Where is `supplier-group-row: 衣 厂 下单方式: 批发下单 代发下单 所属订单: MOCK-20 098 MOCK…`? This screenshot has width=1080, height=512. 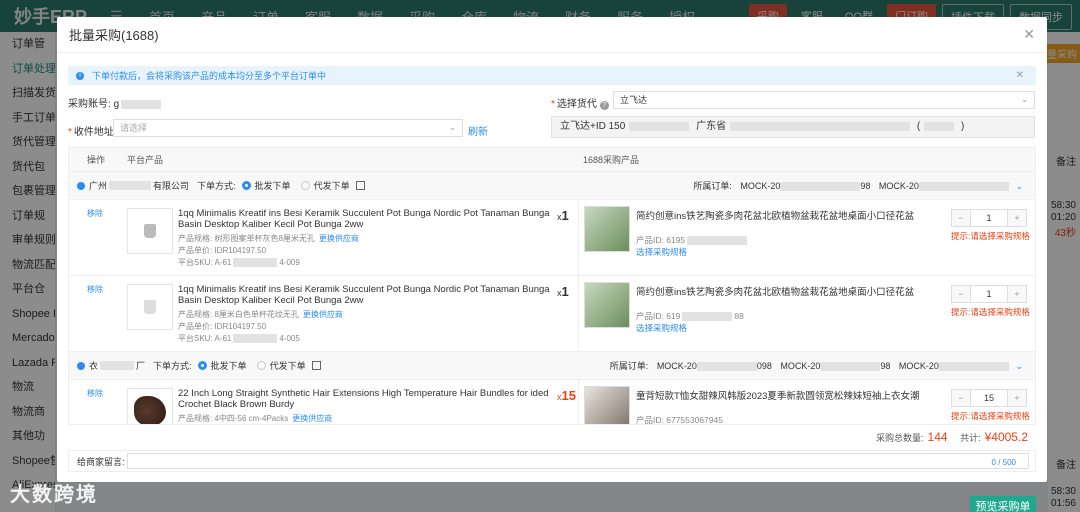 supplier-group-row: 衣 厂 下单方式: 批发下单 代发下单 所属订单: MOCK-20 098 MOCK… is located at coordinates (552, 366).